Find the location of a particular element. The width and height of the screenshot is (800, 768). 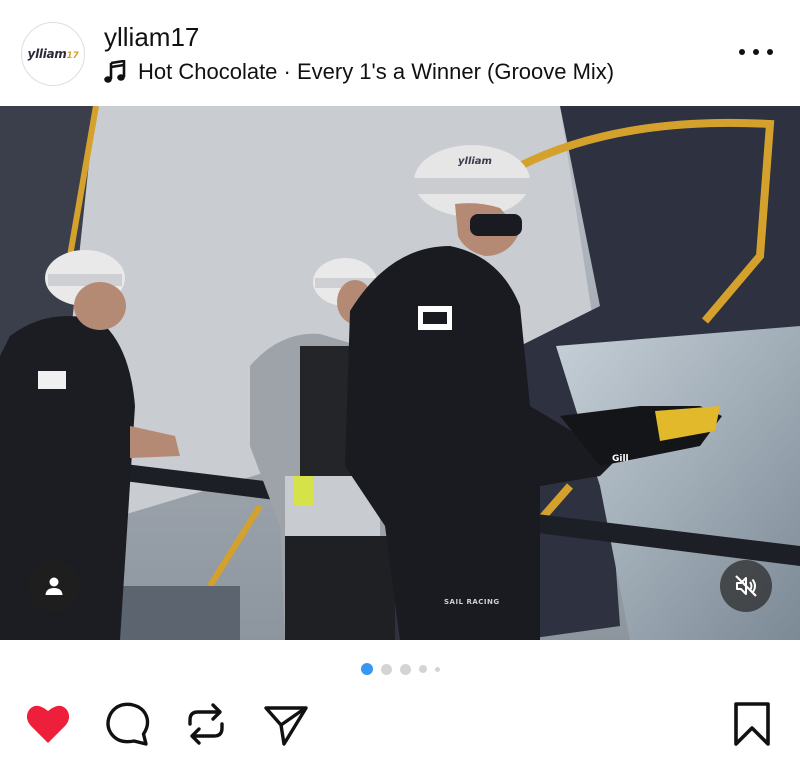

trouser-brand-text: SAIL RACING is located at coordinates (472, 602).